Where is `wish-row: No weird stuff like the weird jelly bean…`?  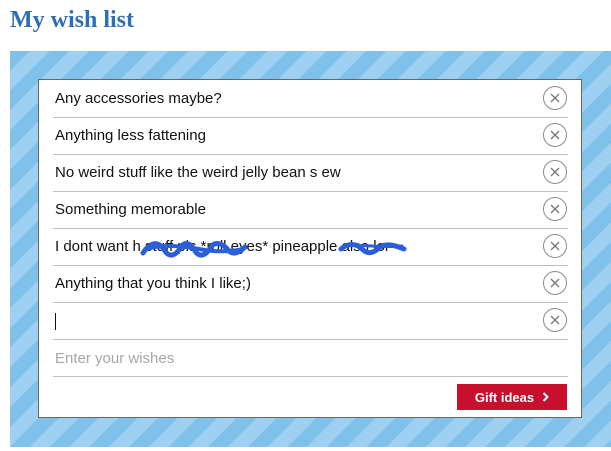
wish-row: No weird stuff like the weird jelly bean… is located at coordinates (310, 173).